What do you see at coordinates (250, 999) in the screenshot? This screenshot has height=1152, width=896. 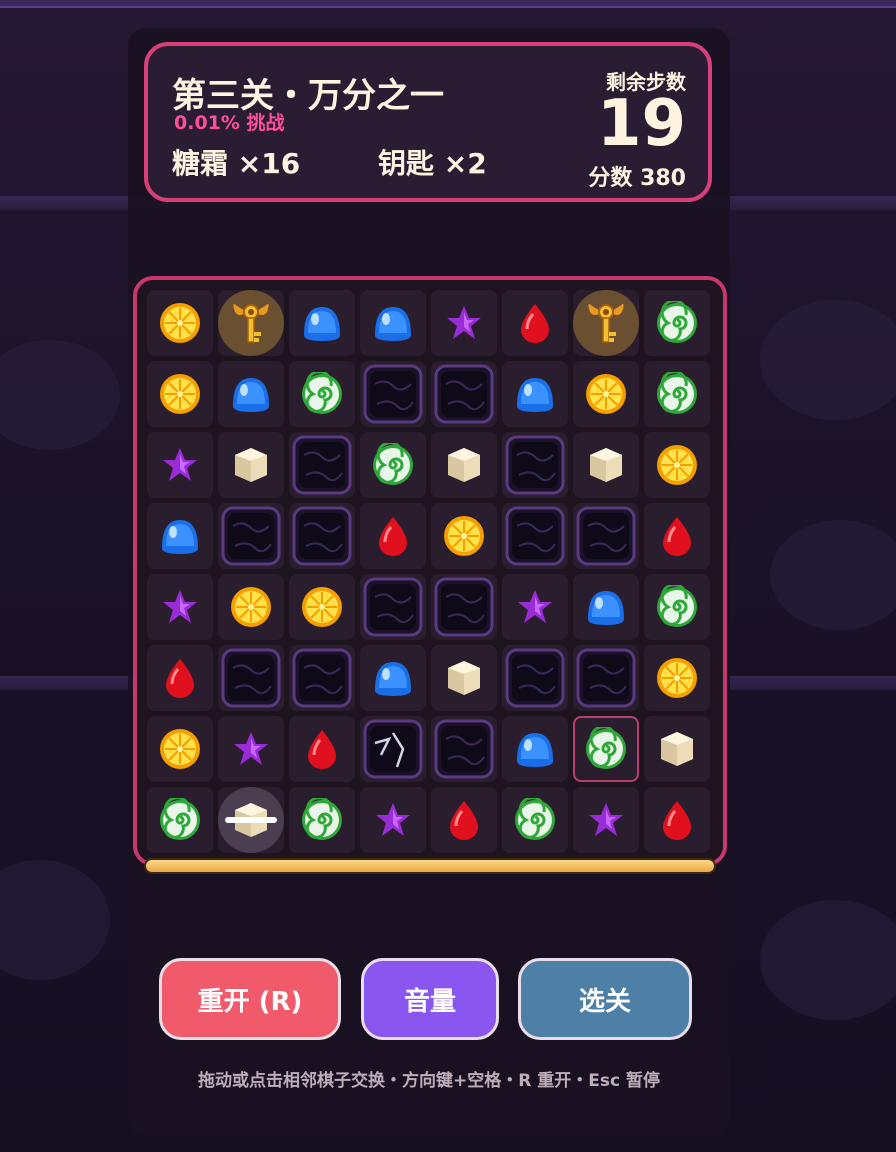 I see `restart-button: 重开 (R)` at bounding box center [250, 999].